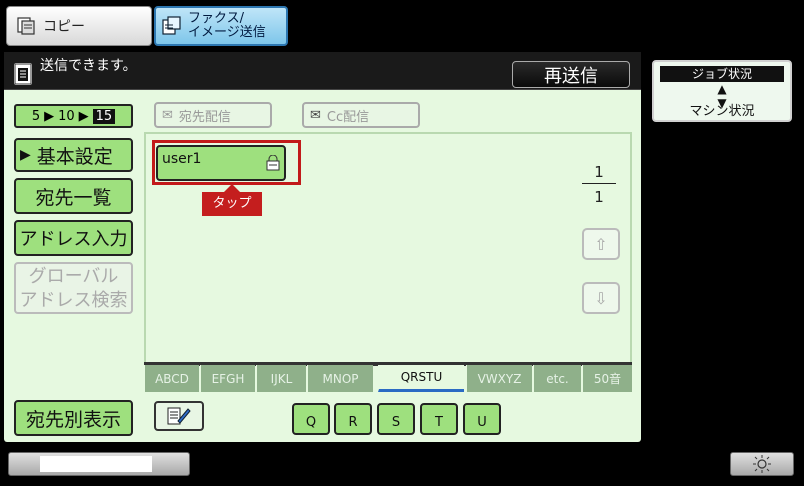 This screenshot has width=804, height=486. I want to click on arrow-up-icon: ⇧, so click(601, 244).